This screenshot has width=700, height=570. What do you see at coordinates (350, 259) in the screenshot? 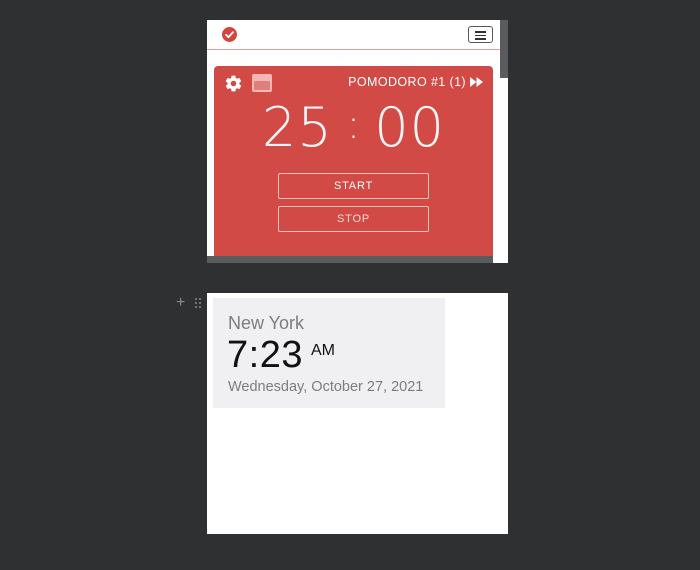
I see `embed-horizontal-scrollbar` at bounding box center [350, 259].